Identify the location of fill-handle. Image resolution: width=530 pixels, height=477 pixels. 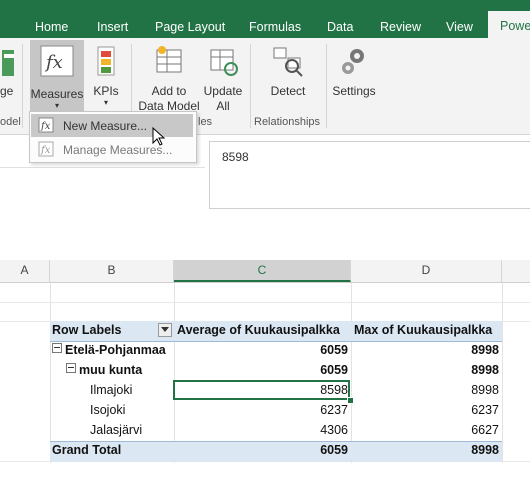
(350, 400).